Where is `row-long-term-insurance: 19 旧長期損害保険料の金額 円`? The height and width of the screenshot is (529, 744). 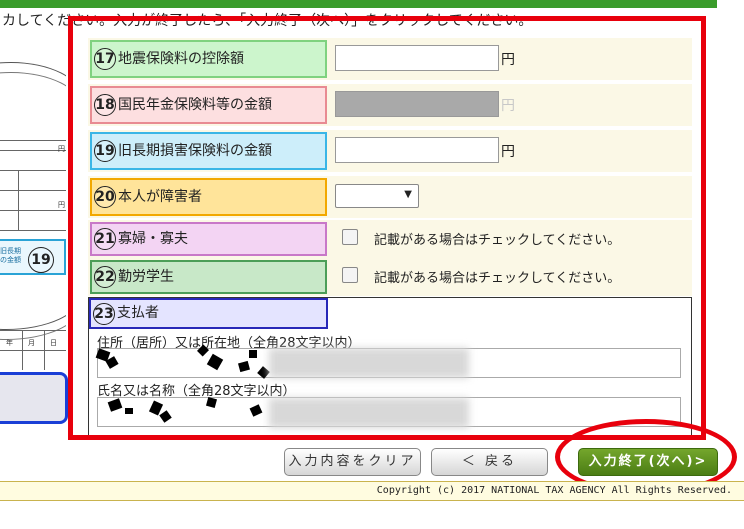
row-long-term-insurance: 19 旧長期損害保険料の金額 円 is located at coordinates (390, 151).